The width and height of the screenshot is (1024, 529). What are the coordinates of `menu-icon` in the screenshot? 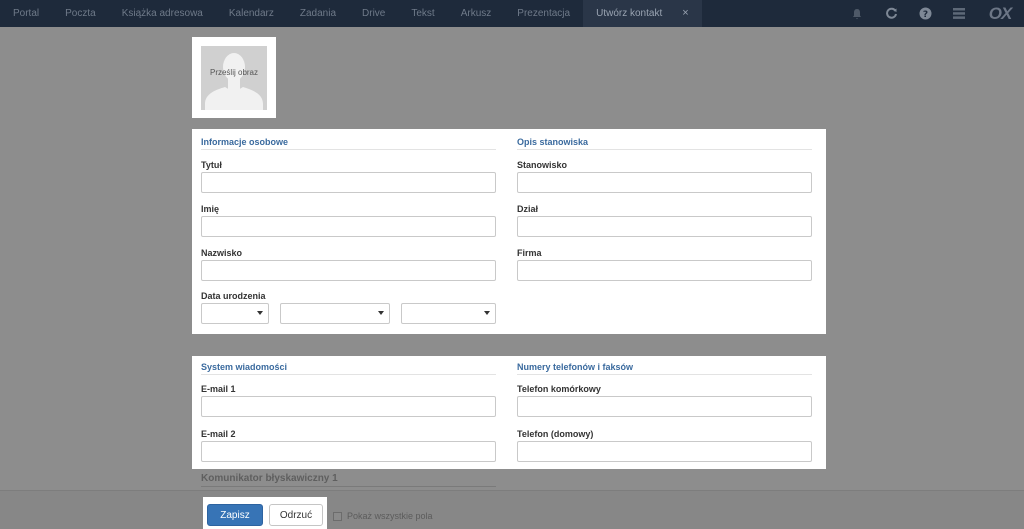 It's located at (959, 13).